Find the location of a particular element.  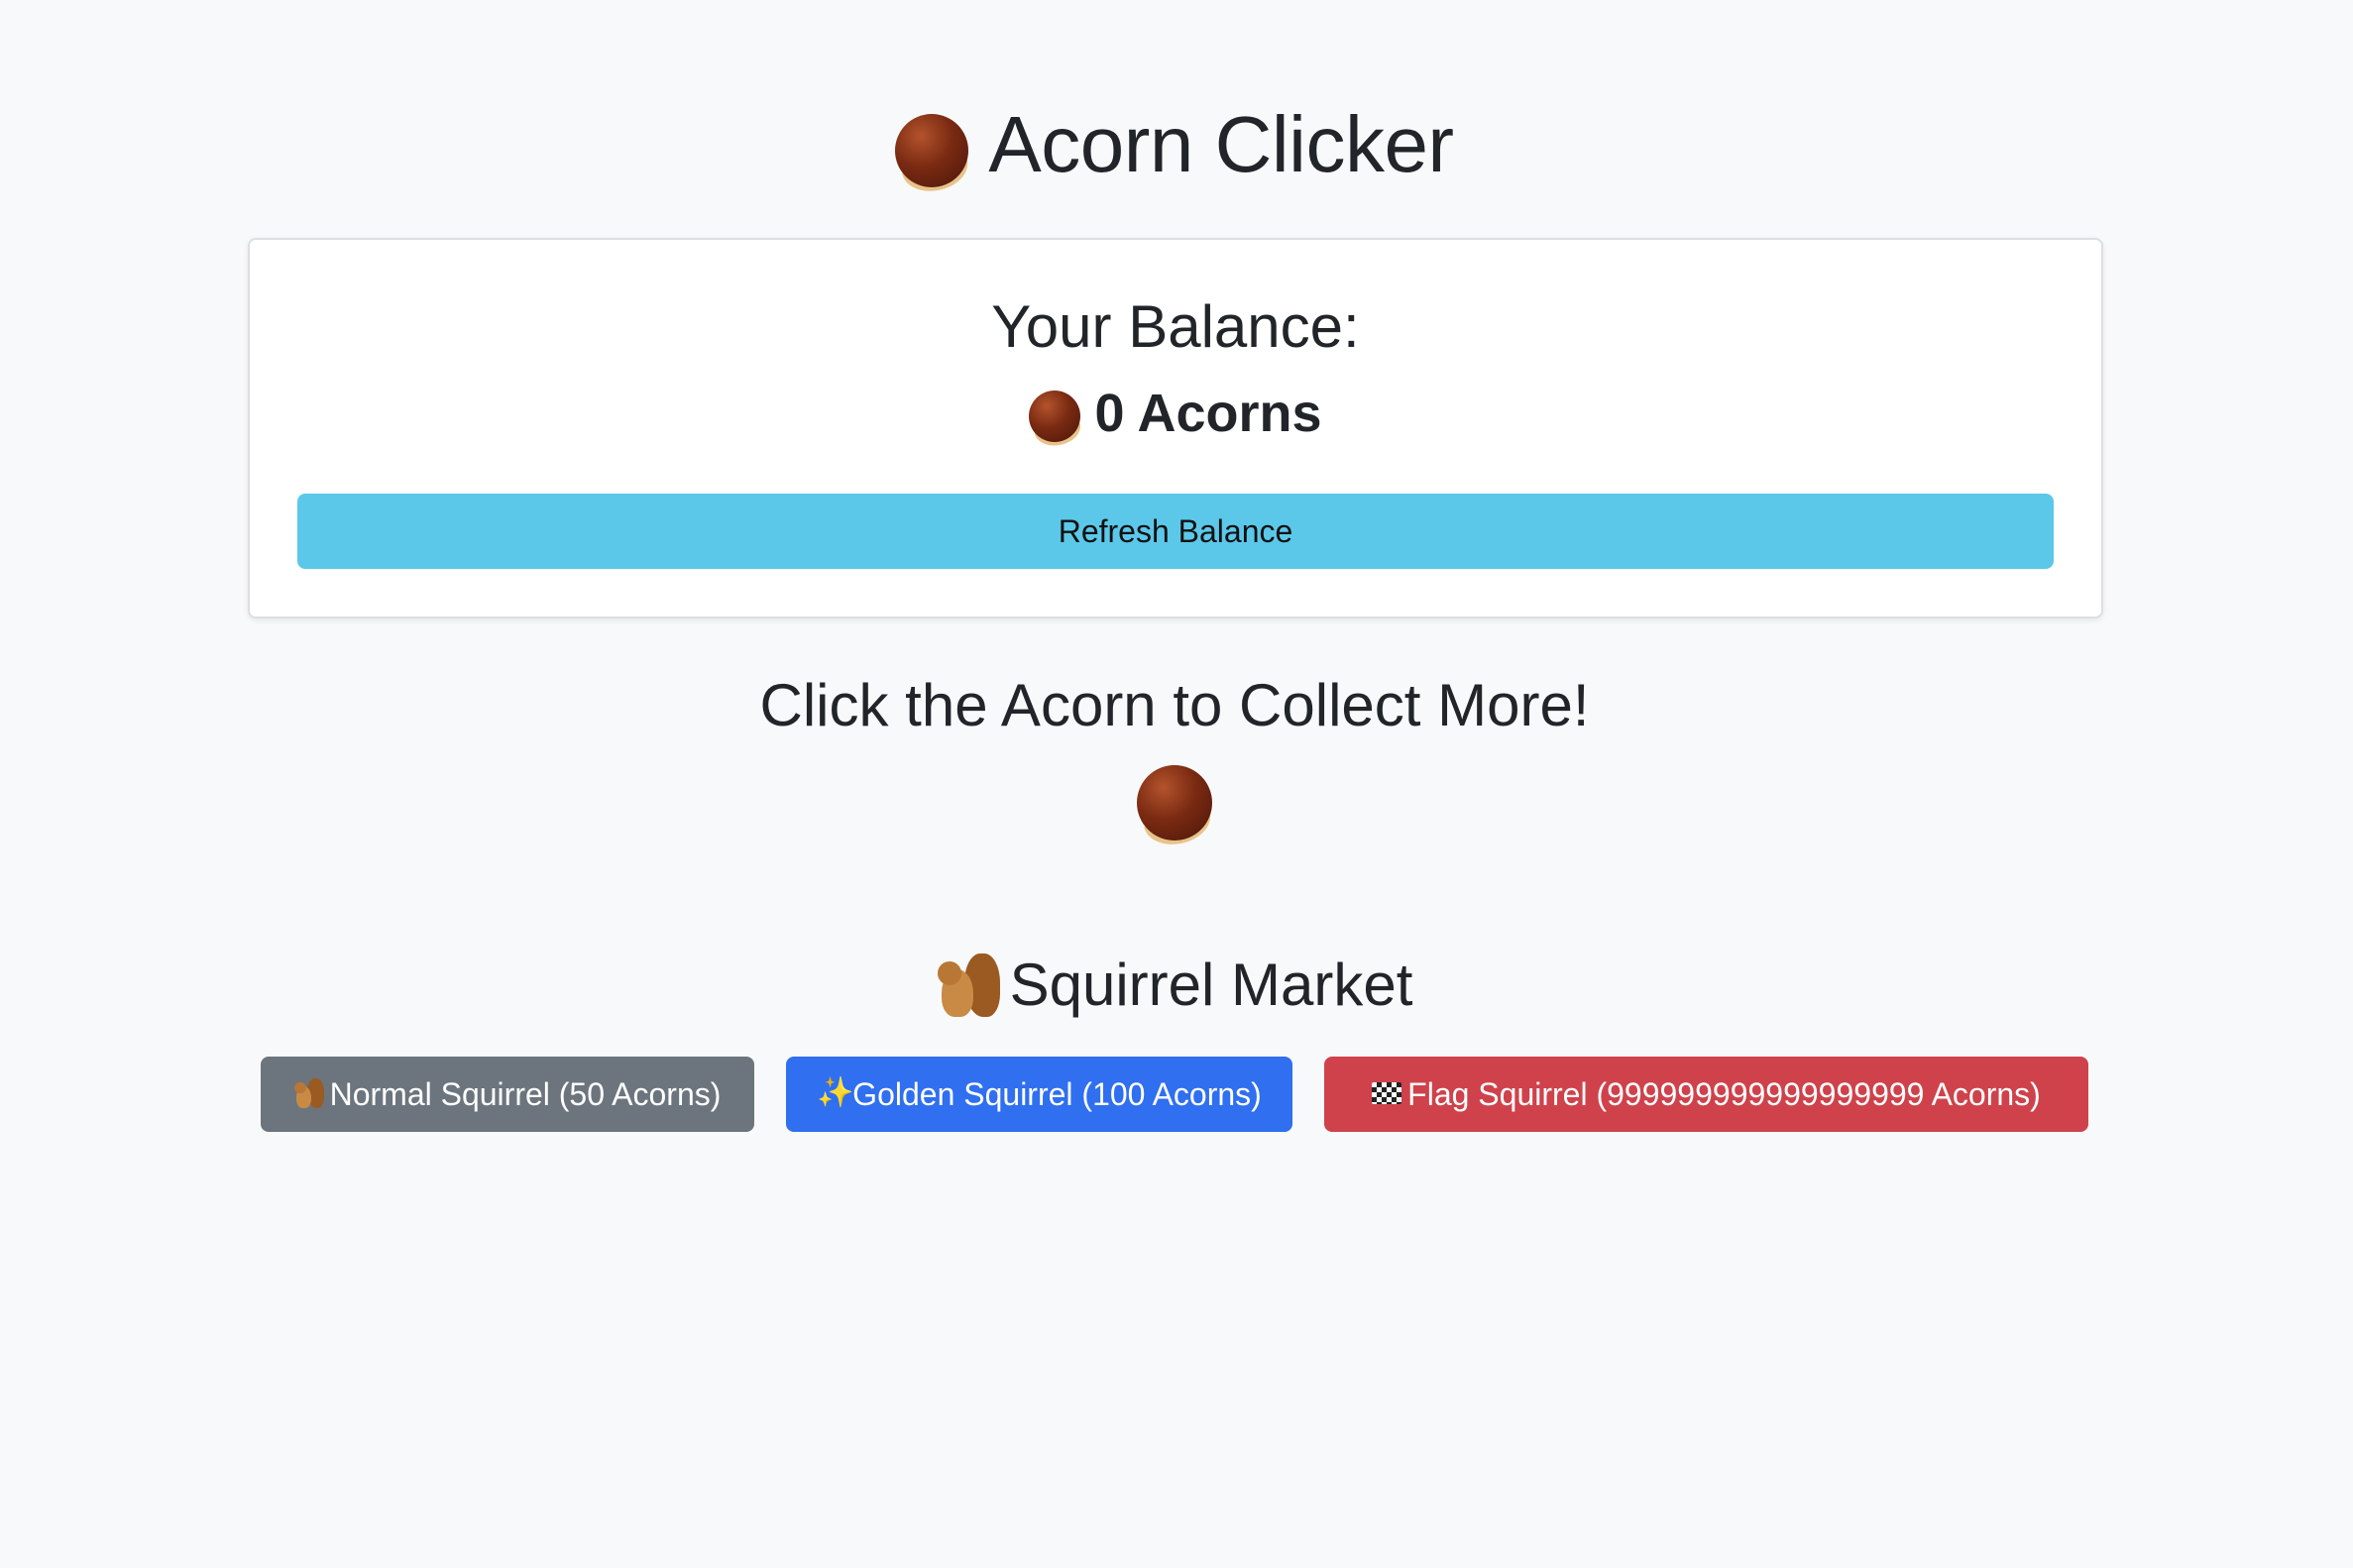

balance-amount: 0 Acorns is located at coordinates (1175, 415).